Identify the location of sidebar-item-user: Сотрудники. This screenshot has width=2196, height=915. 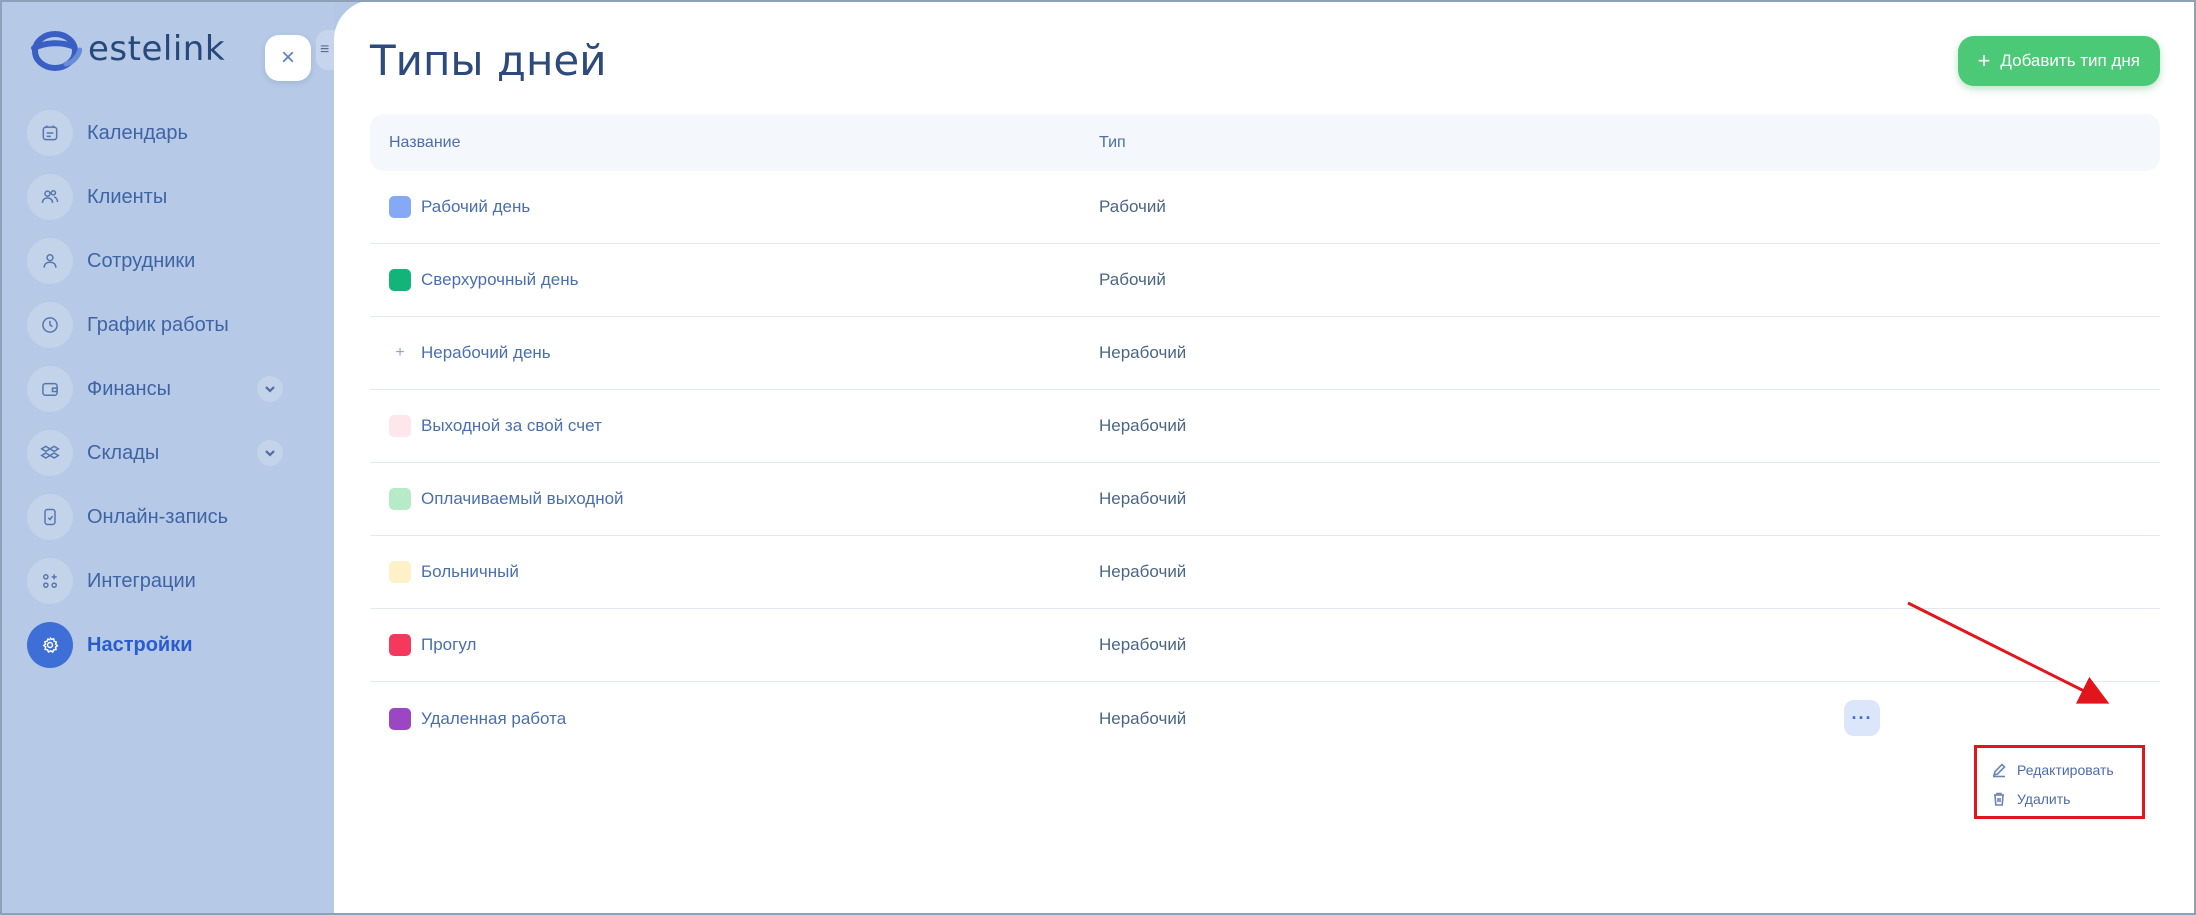
(157, 261).